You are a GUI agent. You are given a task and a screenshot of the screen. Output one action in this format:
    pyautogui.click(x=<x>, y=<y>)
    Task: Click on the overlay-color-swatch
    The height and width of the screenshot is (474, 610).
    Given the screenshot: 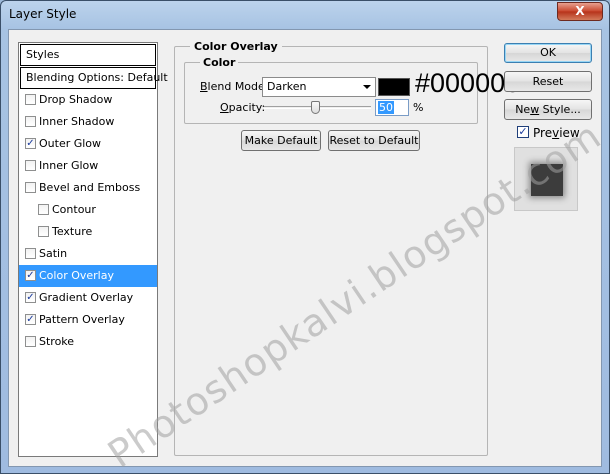 What is the action you would take?
    pyautogui.click(x=394, y=87)
    